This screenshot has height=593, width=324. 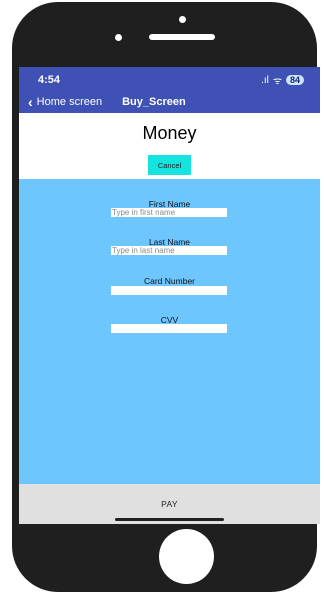 What do you see at coordinates (169, 519) in the screenshot?
I see `home-indicator` at bounding box center [169, 519].